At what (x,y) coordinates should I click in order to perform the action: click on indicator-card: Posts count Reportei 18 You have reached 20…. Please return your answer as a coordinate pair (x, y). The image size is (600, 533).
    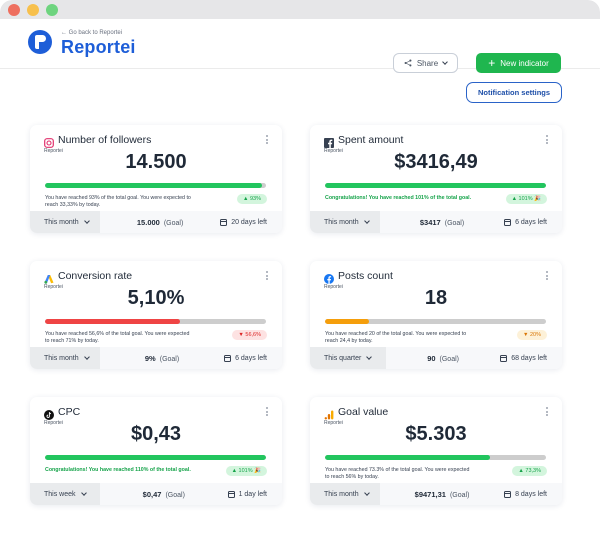
    Looking at the image, I should click on (436, 315).